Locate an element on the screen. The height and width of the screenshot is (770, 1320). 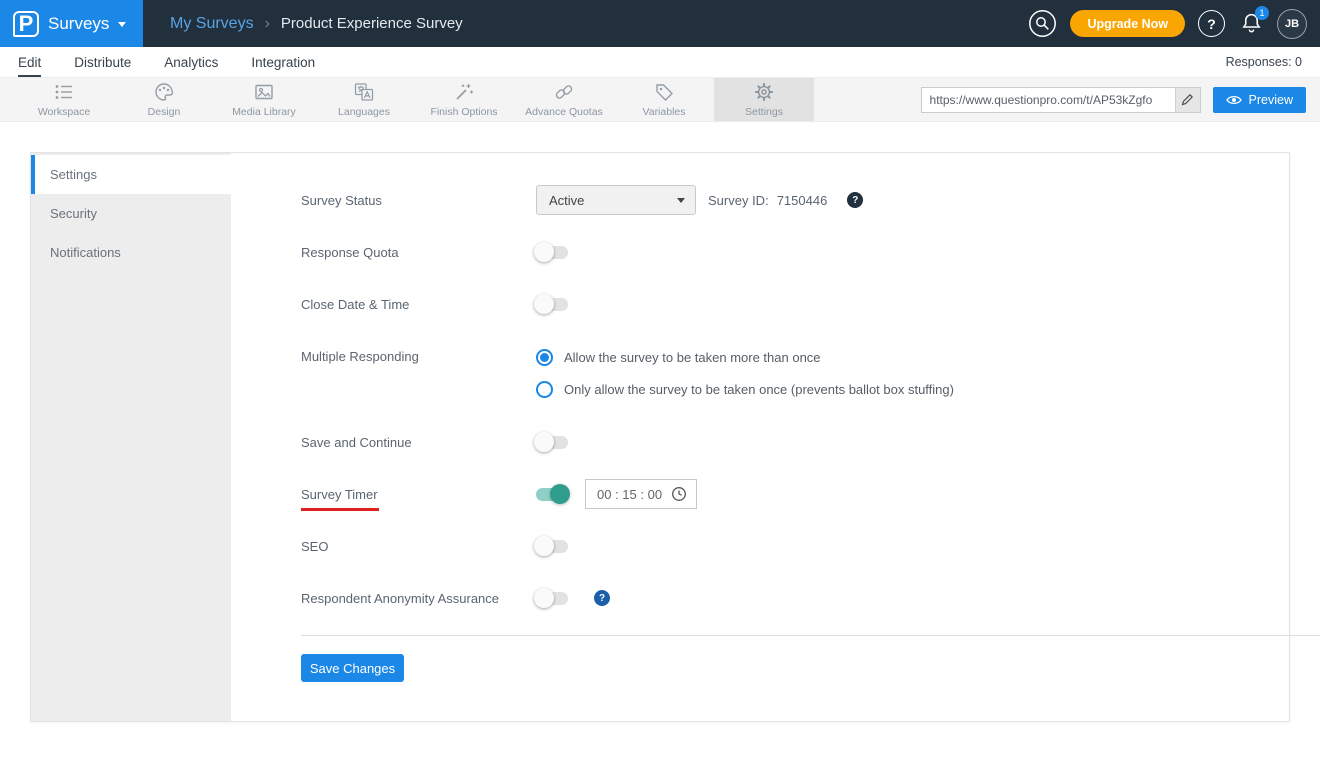
palette-icon is located at coordinates (164, 92).